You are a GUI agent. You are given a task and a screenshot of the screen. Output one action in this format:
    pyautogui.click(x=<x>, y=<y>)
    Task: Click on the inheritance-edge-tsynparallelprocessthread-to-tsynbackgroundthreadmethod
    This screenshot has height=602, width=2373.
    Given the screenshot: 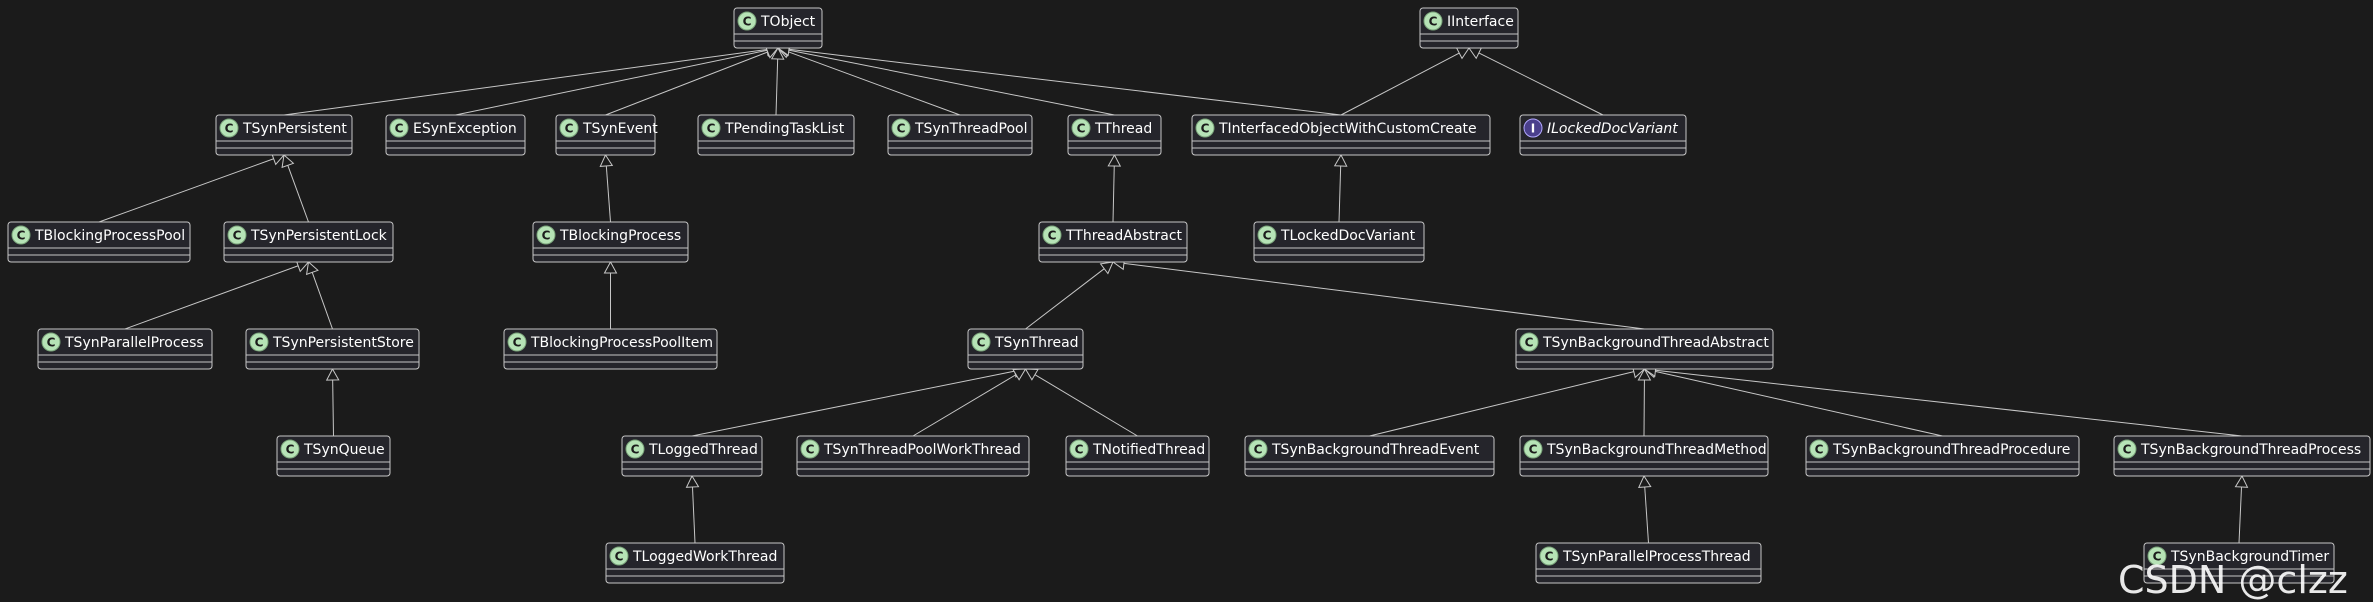 What is the action you would take?
    pyautogui.click(x=1647, y=515)
    